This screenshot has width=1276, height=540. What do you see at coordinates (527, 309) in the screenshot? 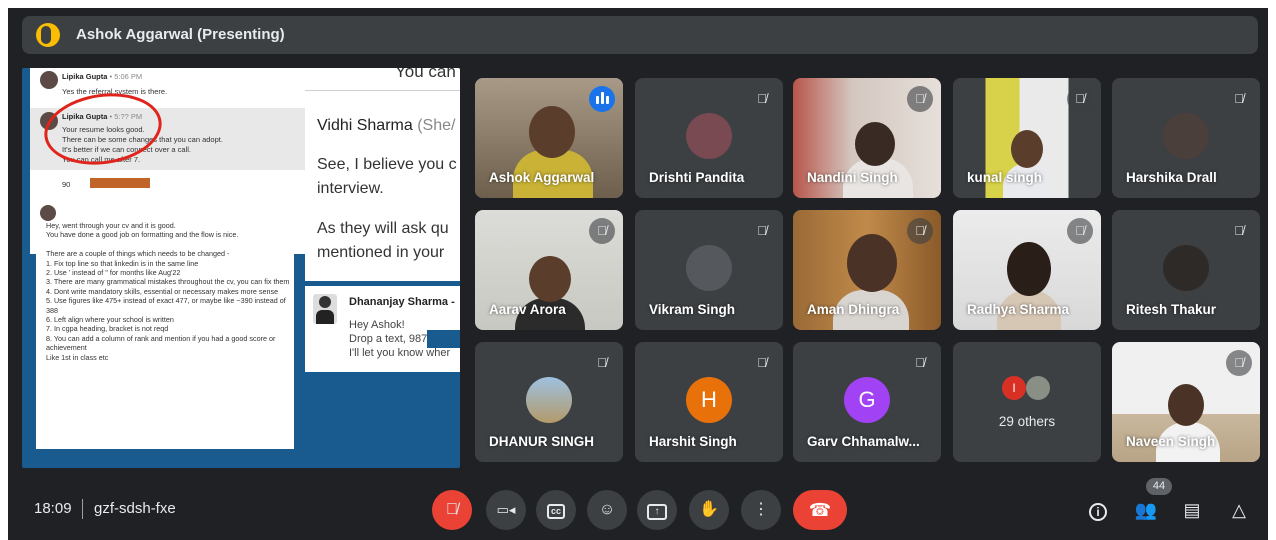
I see `participant-name: Aarav Arora` at bounding box center [527, 309].